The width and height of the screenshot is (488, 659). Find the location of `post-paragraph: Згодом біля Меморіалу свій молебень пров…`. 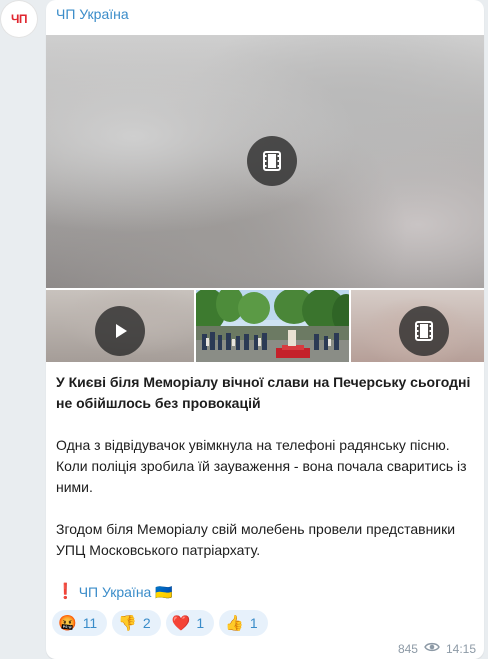

post-paragraph: Згодом біля Меморіалу свій молебень пров… is located at coordinates (256, 539).